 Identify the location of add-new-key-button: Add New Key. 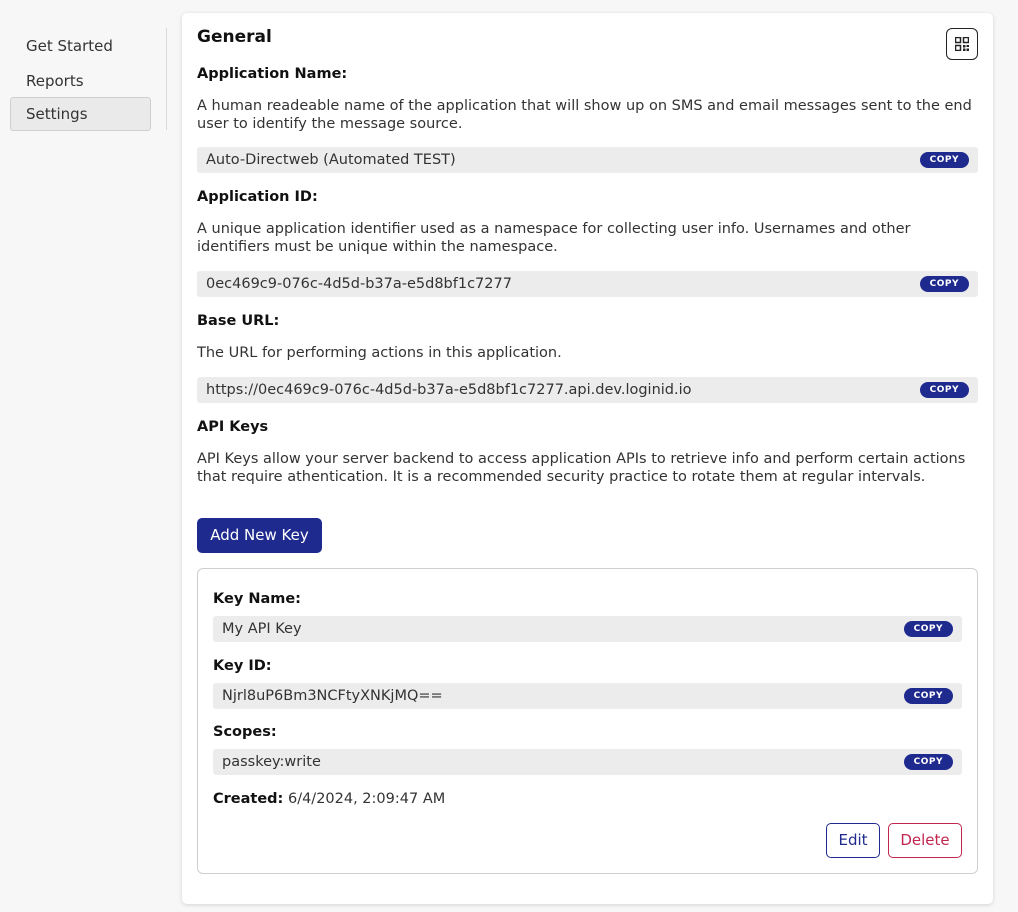
(259, 535).